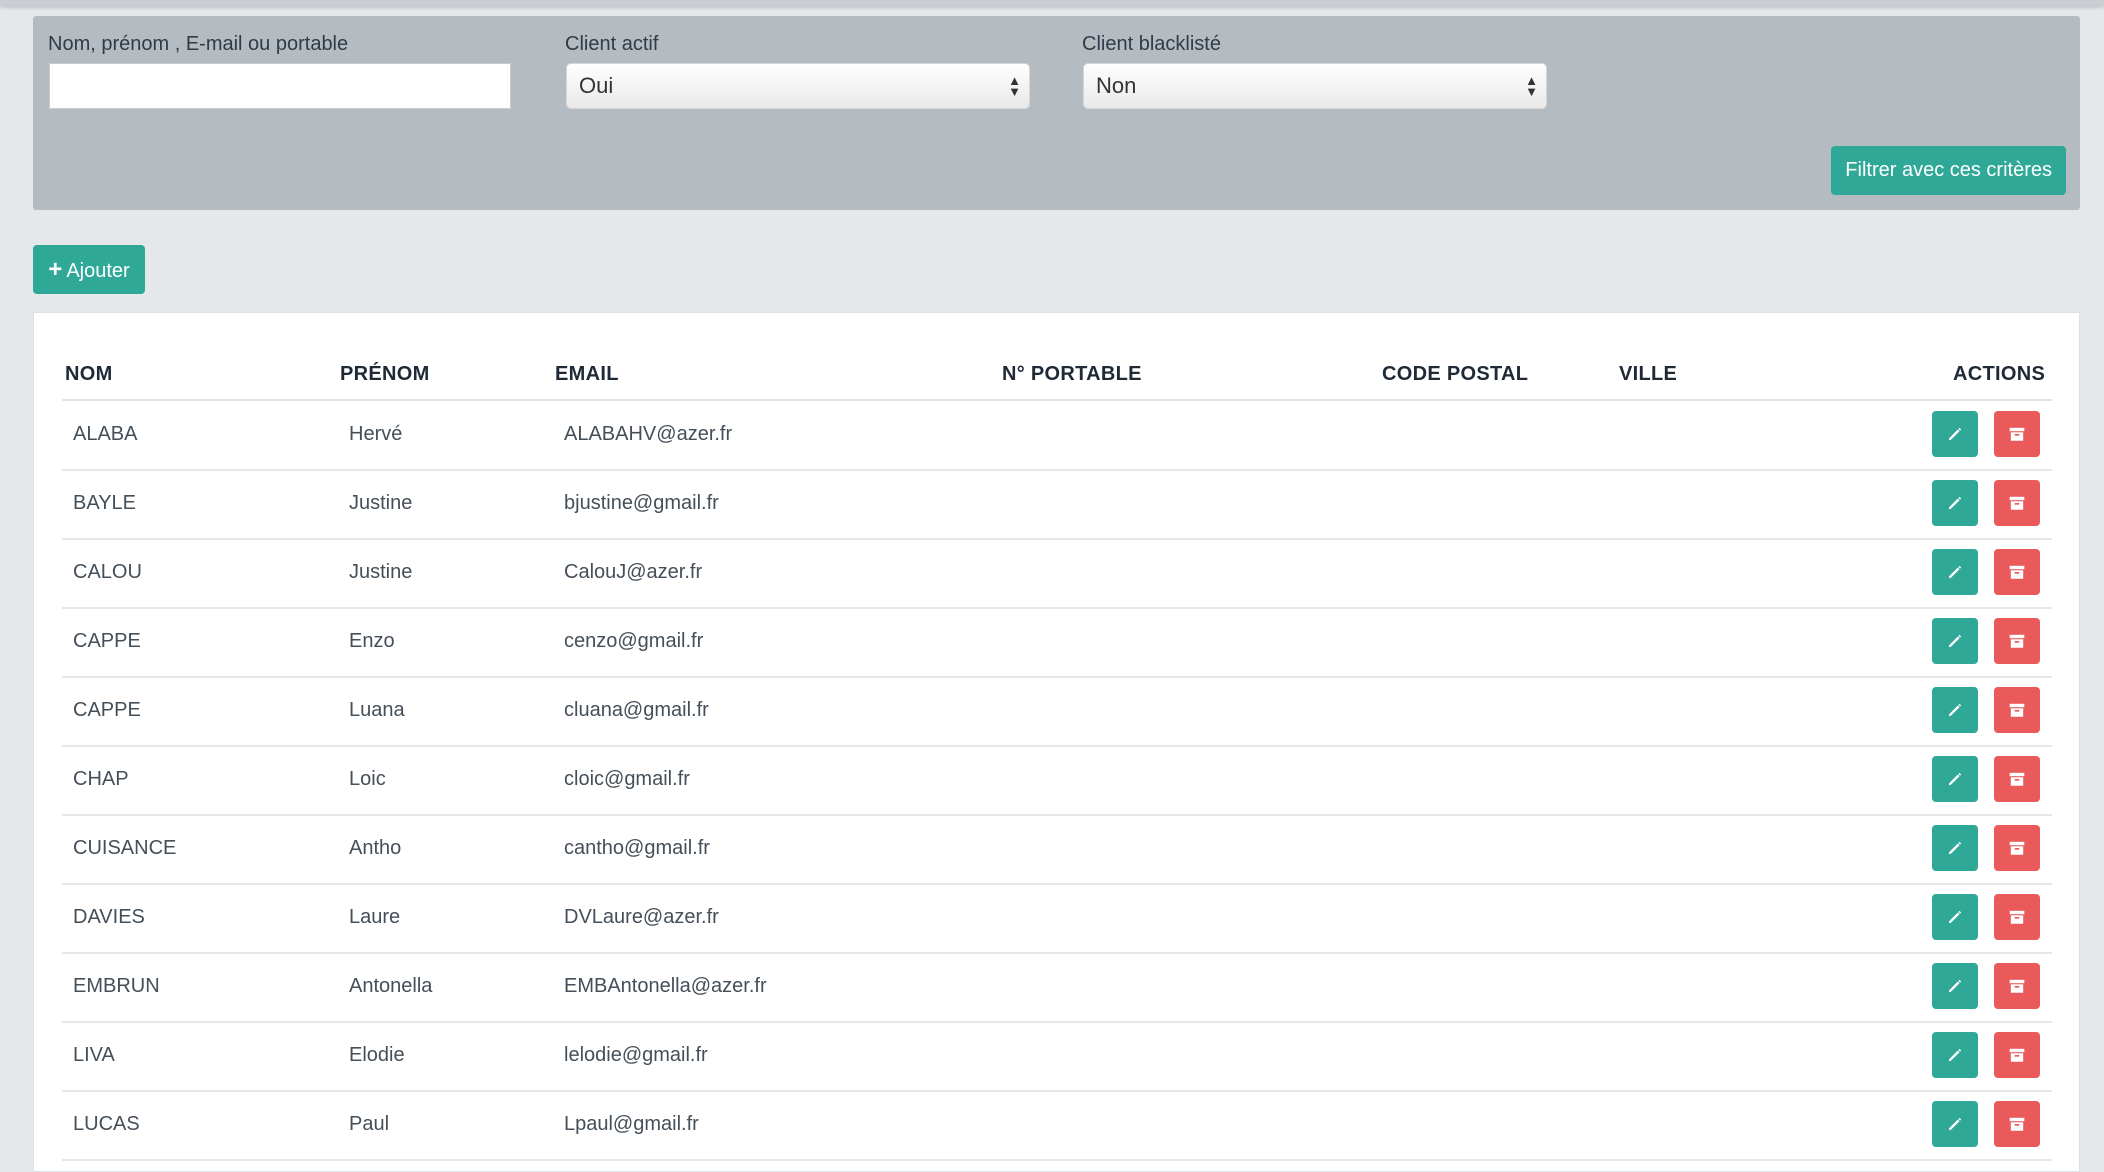 The height and width of the screenshot is (1172, 2104). What do you see at coordinates (1315, 86) in the screenshot?
I see `blacklist-select: Non ▲ ▼` at bounding box center [1315, 86].